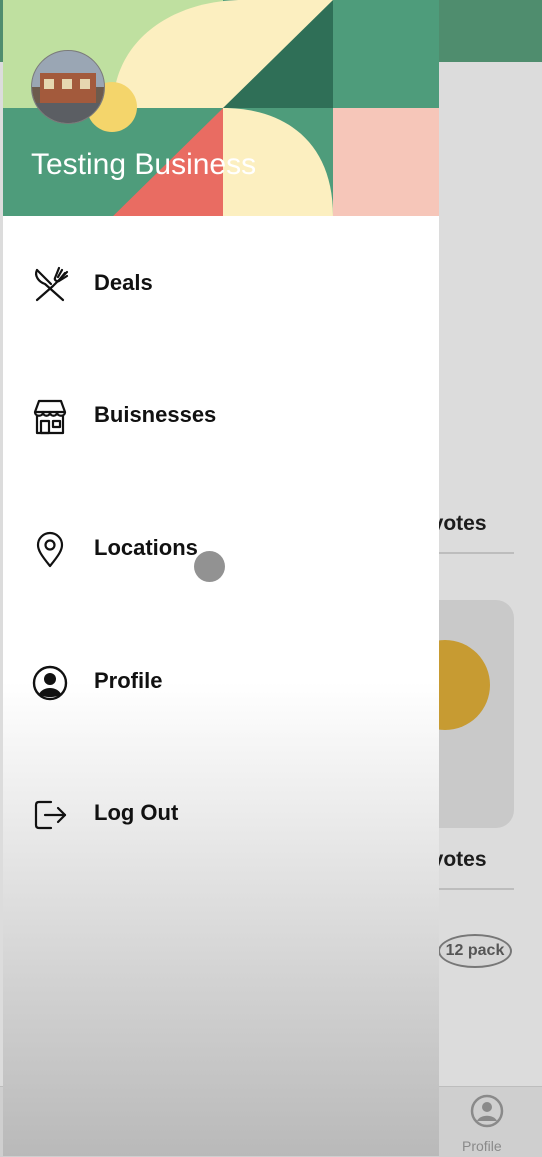 The image size is (542, 1157). I want to click on menu-item-deals: Deals, so click(221, 283).